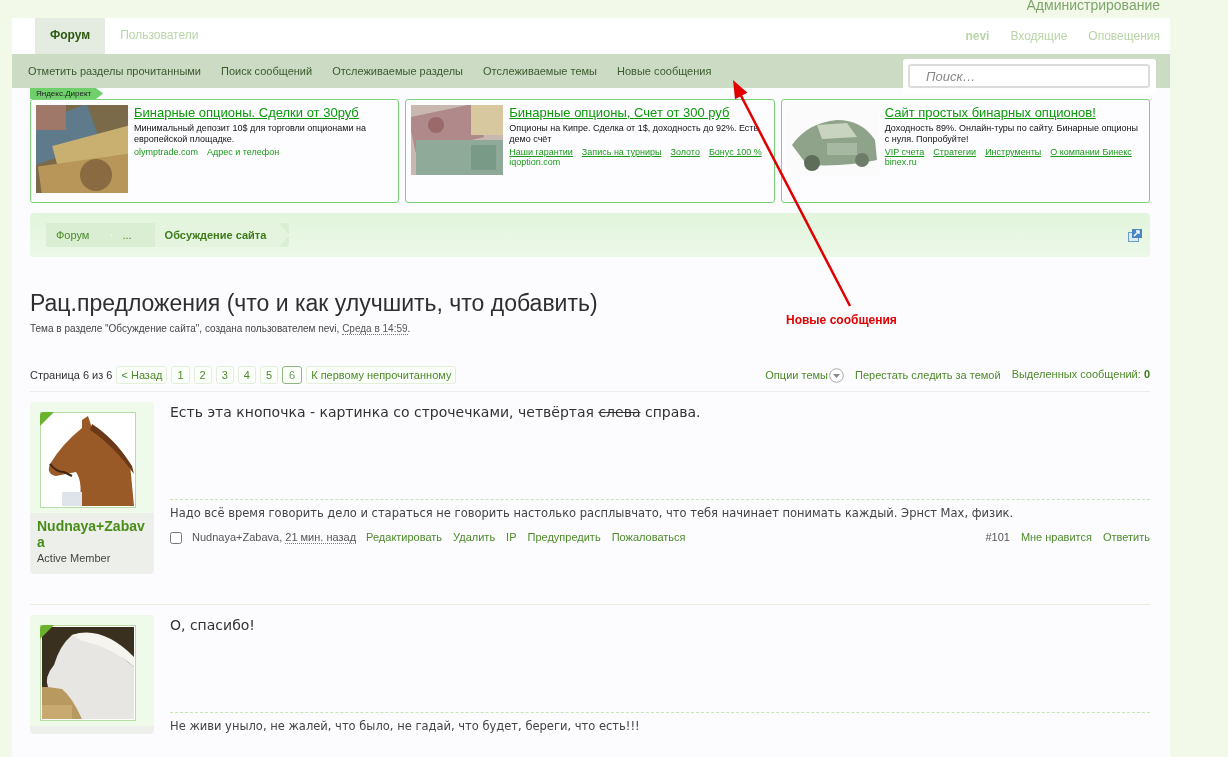 Image resolution: width=1228 pixels, height=757 pixels. Describe the element at coordinates (436, 412) in the screenshot. I see `post-message: Есть эта кнопочка - картинка со строчечками, четвёртая слева справа.` at that location.